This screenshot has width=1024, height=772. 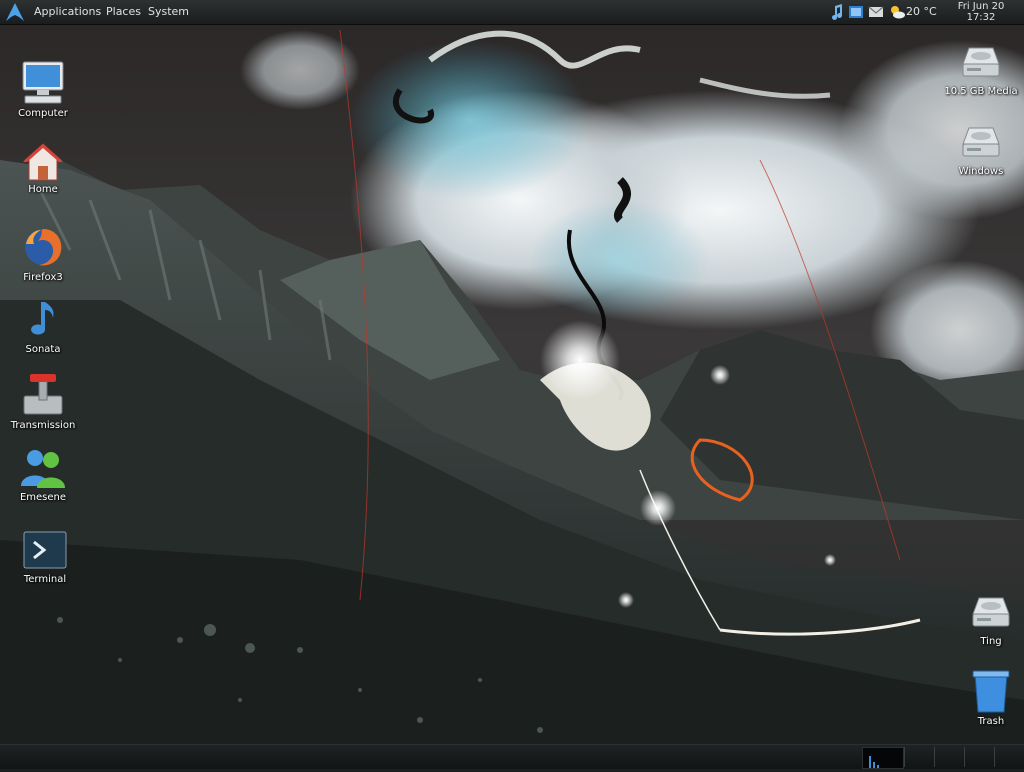 What do you see at coordinates (67, 12) in the screenshot?
I see `applications-menu: Applications` at bounding box center [67, 12].